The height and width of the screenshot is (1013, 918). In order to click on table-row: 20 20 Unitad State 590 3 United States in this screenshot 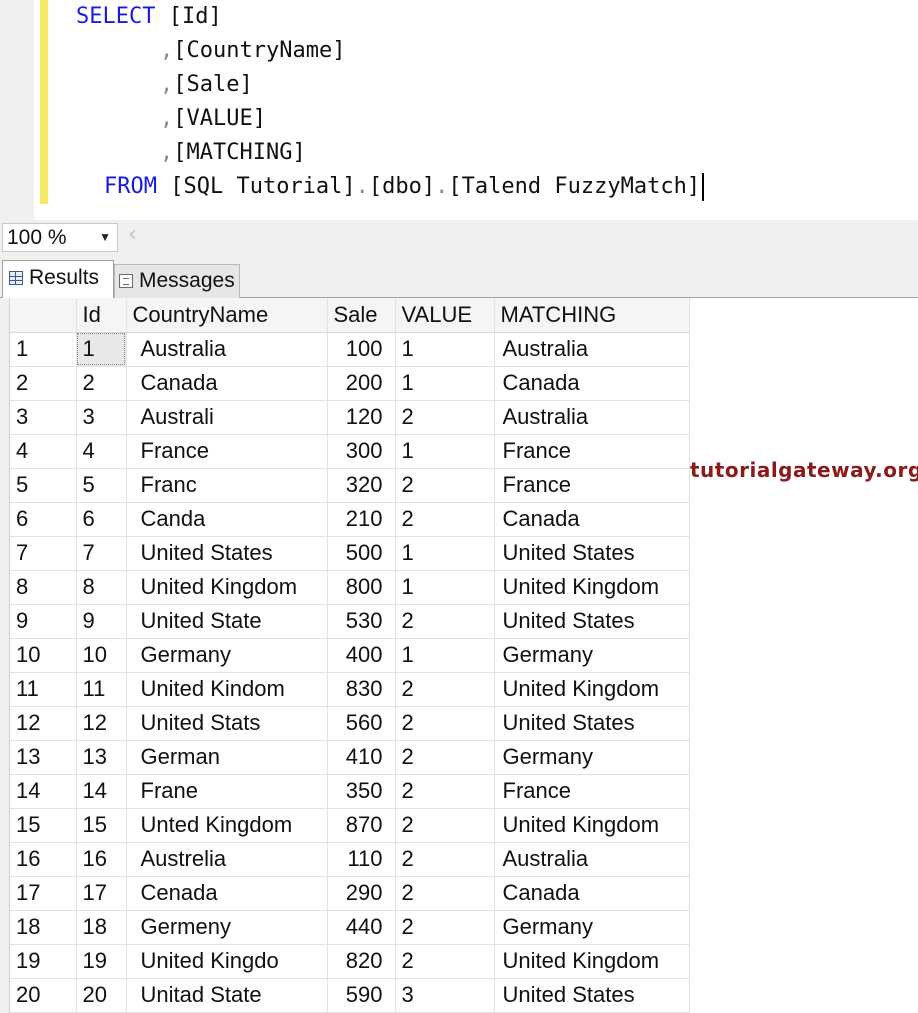, I will do `click(350, 995)`.